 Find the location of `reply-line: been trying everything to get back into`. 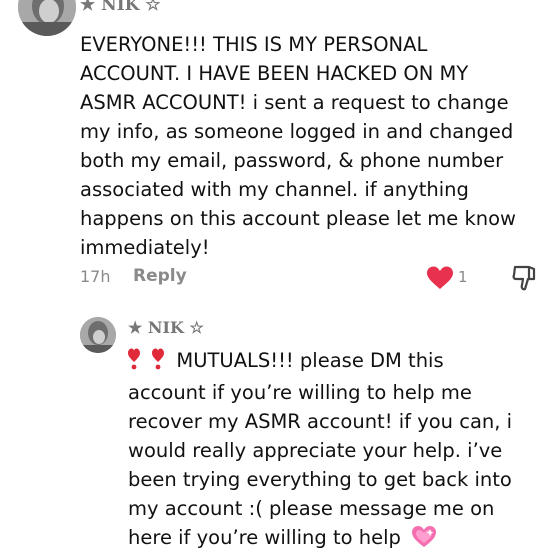

reply-line: been trying everything to get back into is located at coordinates (320, 479).